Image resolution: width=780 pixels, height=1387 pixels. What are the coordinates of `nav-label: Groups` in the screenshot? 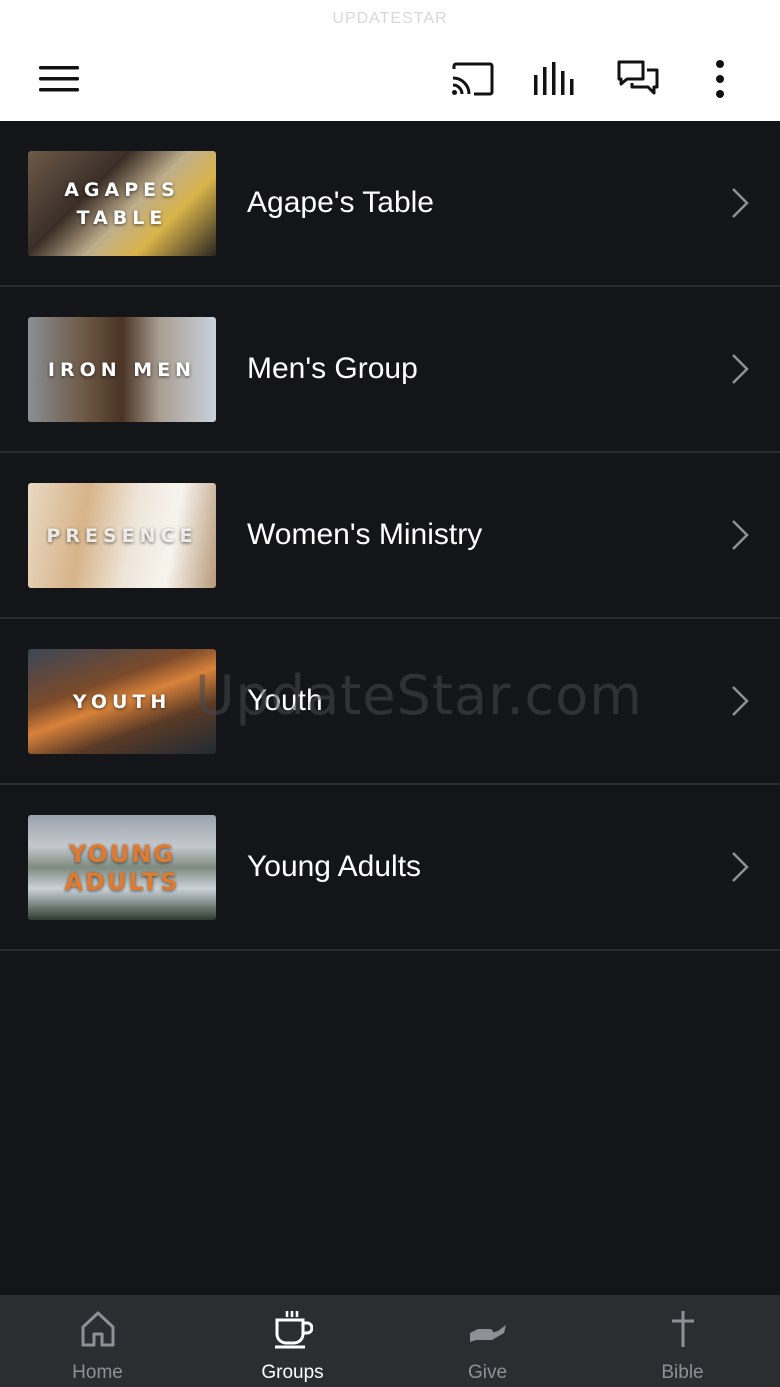 It's located at (292, 1372).